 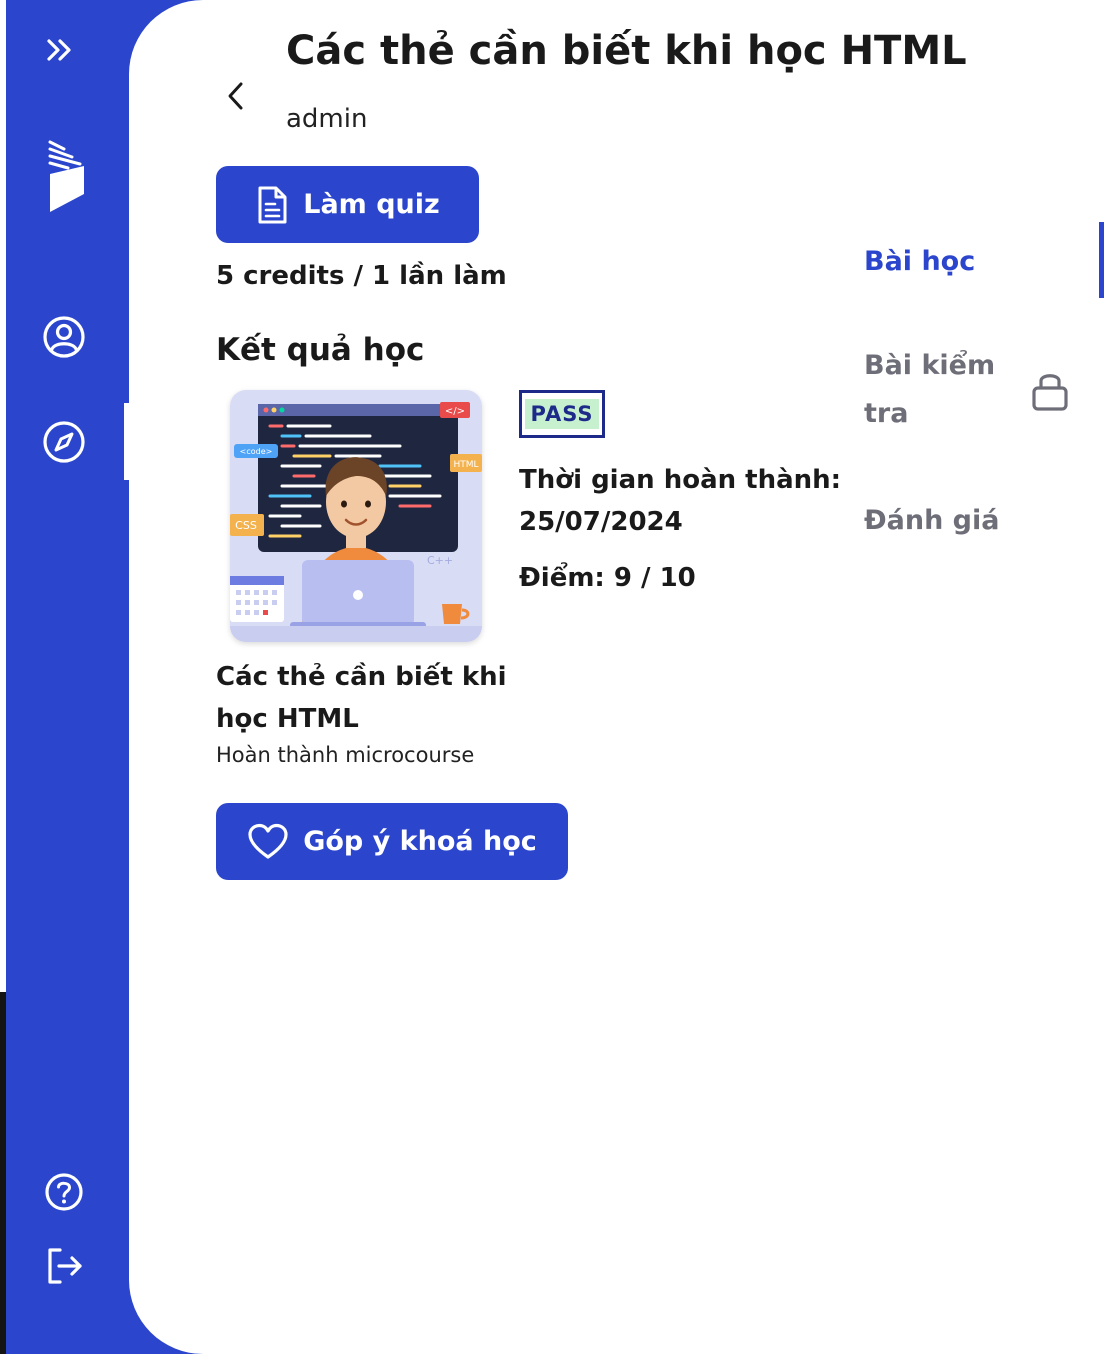 I want to click on completed-course-name: Các thẻ cần biết khi học HTML, so click(x=361, y=698).